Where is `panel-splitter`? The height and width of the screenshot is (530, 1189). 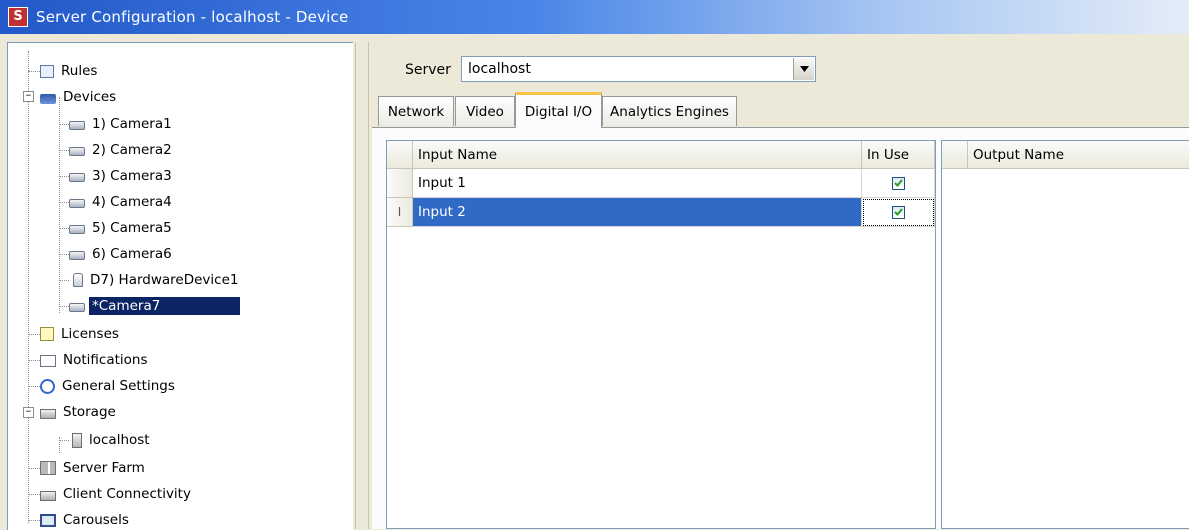 panel-splitter is located at coordinates (362, 285).